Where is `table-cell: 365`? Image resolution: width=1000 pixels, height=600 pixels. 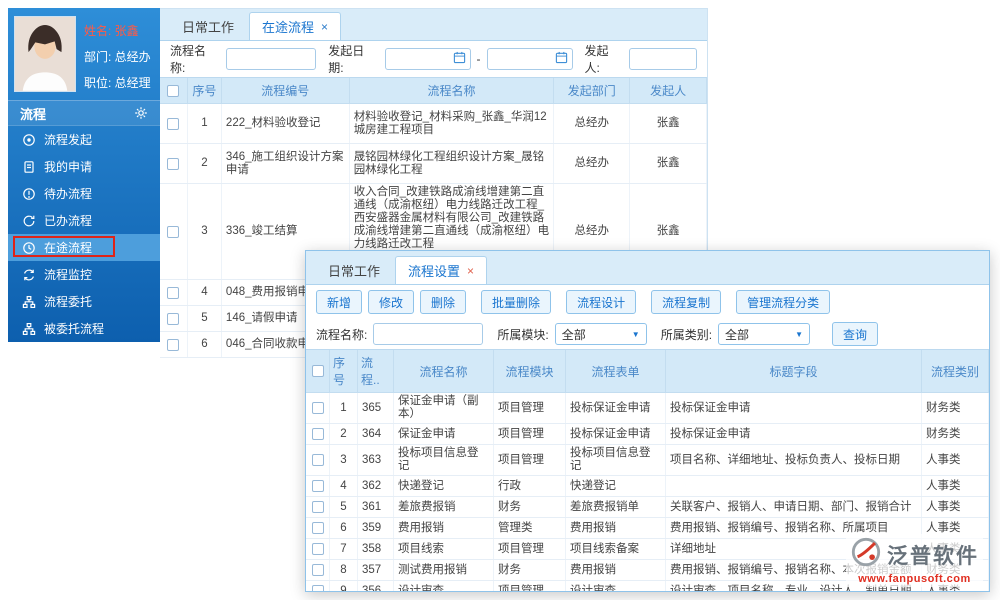 table-cell: 365 is located at coordinates (376, 408).